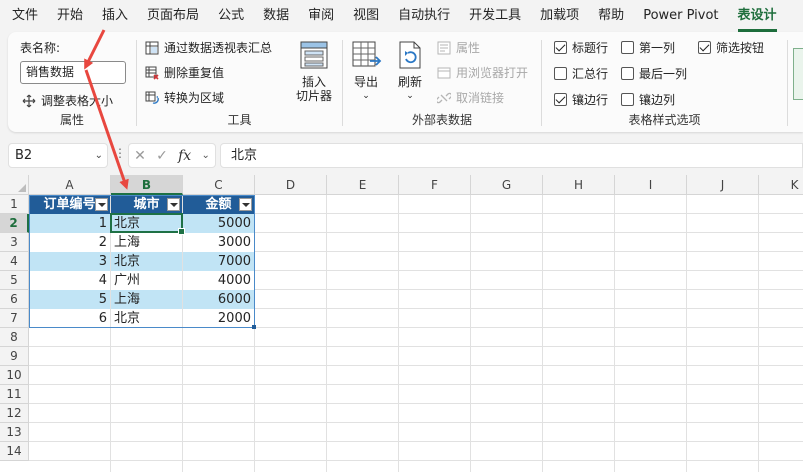 This screenshot has width=803, height=472. I want to click on convert-to-range-button: 转换为区域, so click(184, 97).